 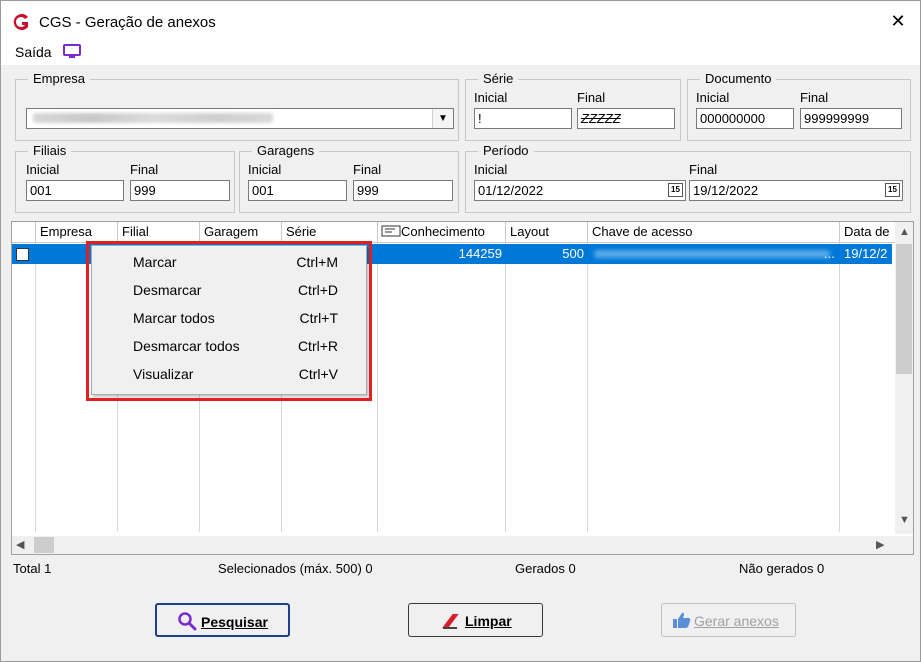 What do you see at coordinates (545, 568) in the screenshot?
I see `status-gerados: Gerados 0` at bounding box center [545, 568].